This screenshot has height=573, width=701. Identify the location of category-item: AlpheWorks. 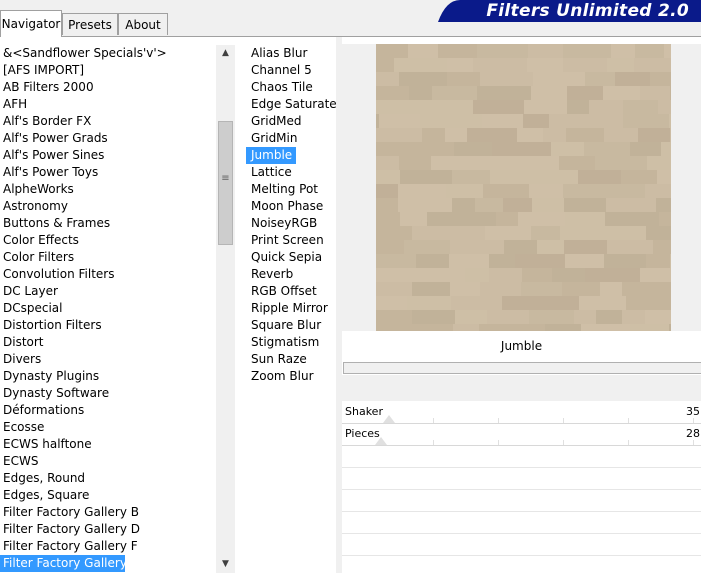
(108, 189).